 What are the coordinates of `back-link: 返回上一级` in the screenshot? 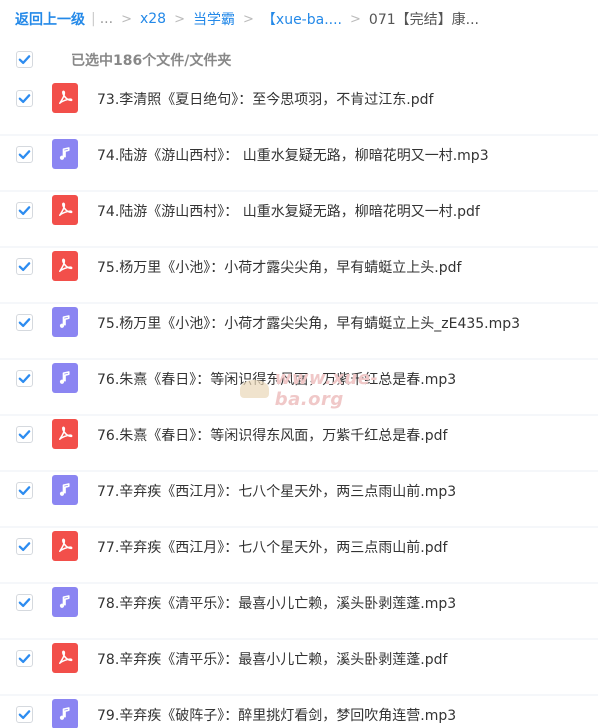 It's located at (50, 19).